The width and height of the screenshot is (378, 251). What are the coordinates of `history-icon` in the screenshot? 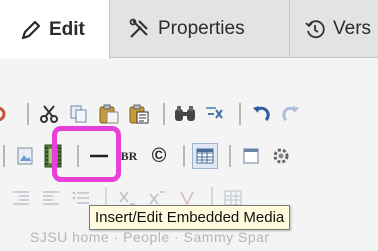 It's located at (315, 29).